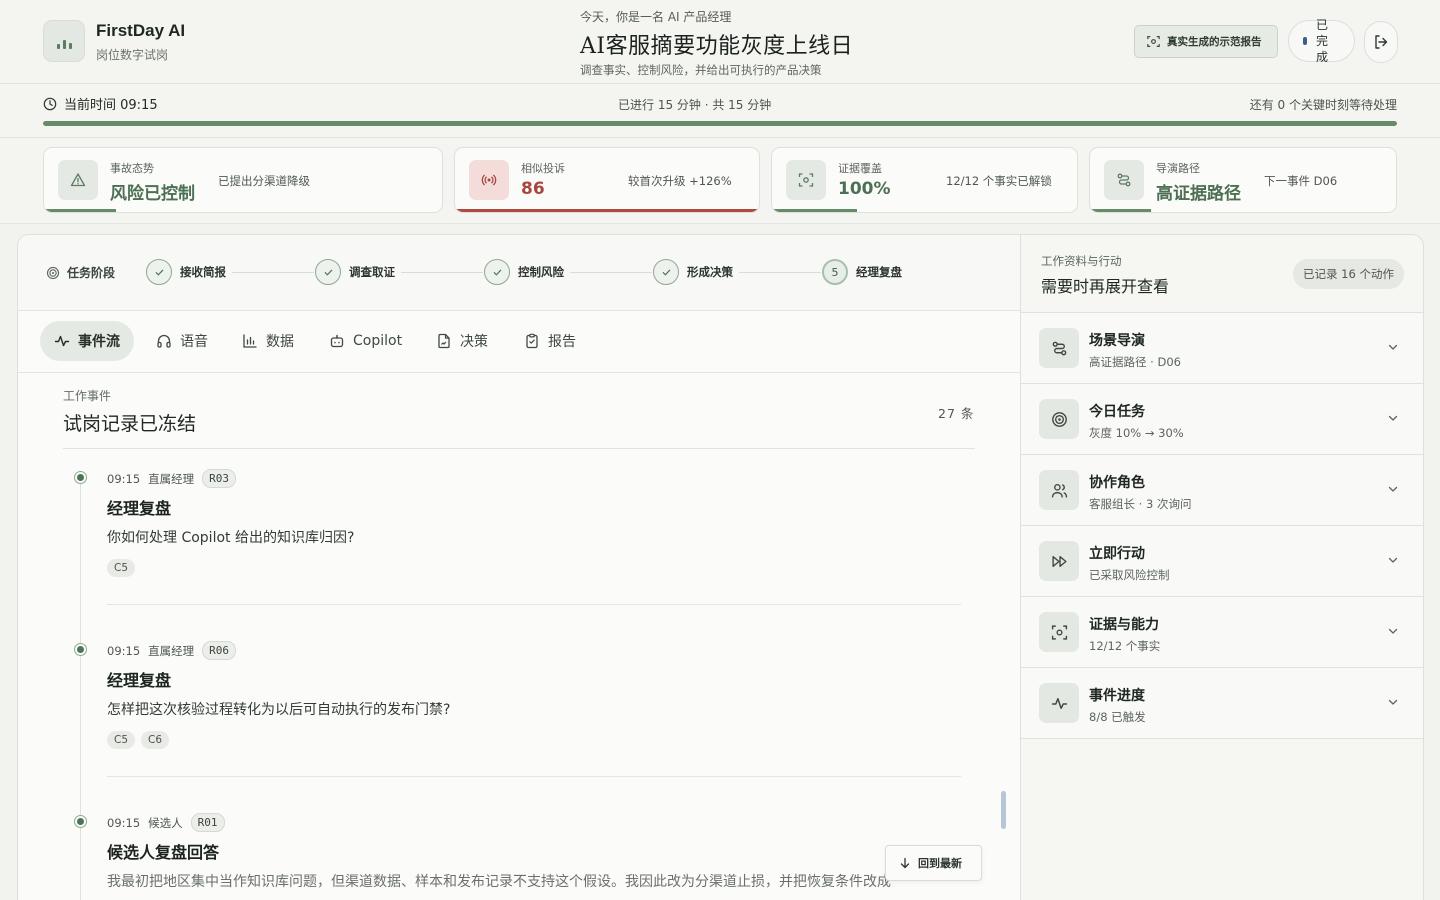  What do you see at coordinates (1117, 412) in the screenshot?
I see `accordion-title: 今日任务` at bounding box center [1117, 412].